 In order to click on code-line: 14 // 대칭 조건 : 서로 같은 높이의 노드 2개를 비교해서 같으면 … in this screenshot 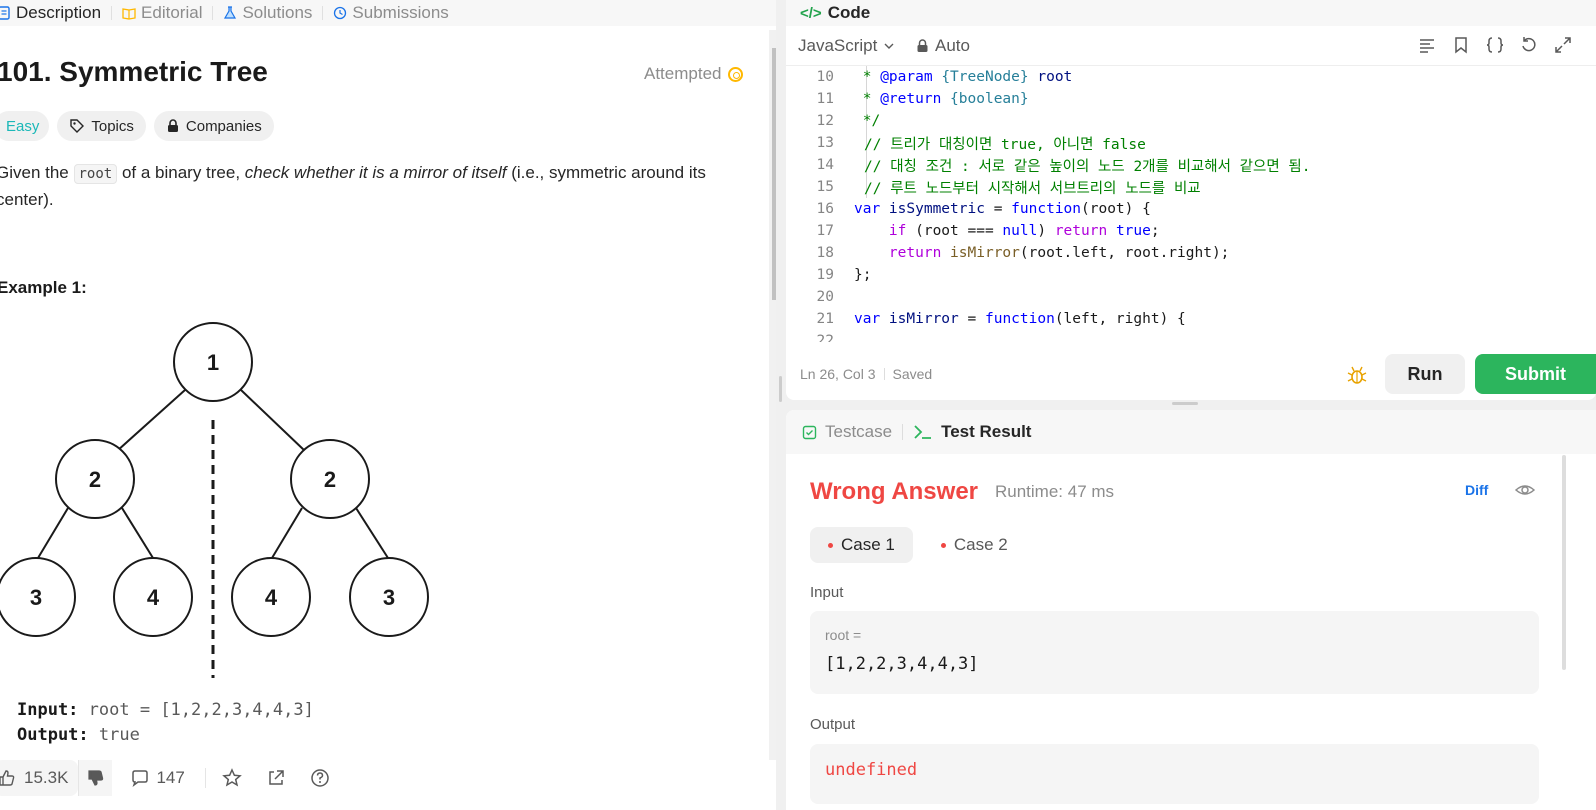, I will do `click(1191, 165)`.